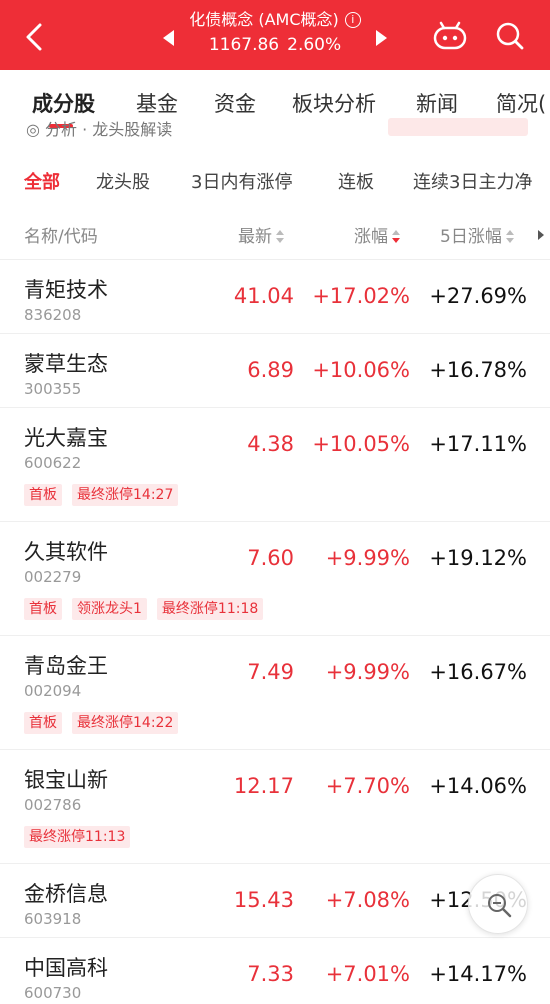  I want to click on badge-group: 首板 领涨龙头1 最终涨停11:18, so click(144, 609).